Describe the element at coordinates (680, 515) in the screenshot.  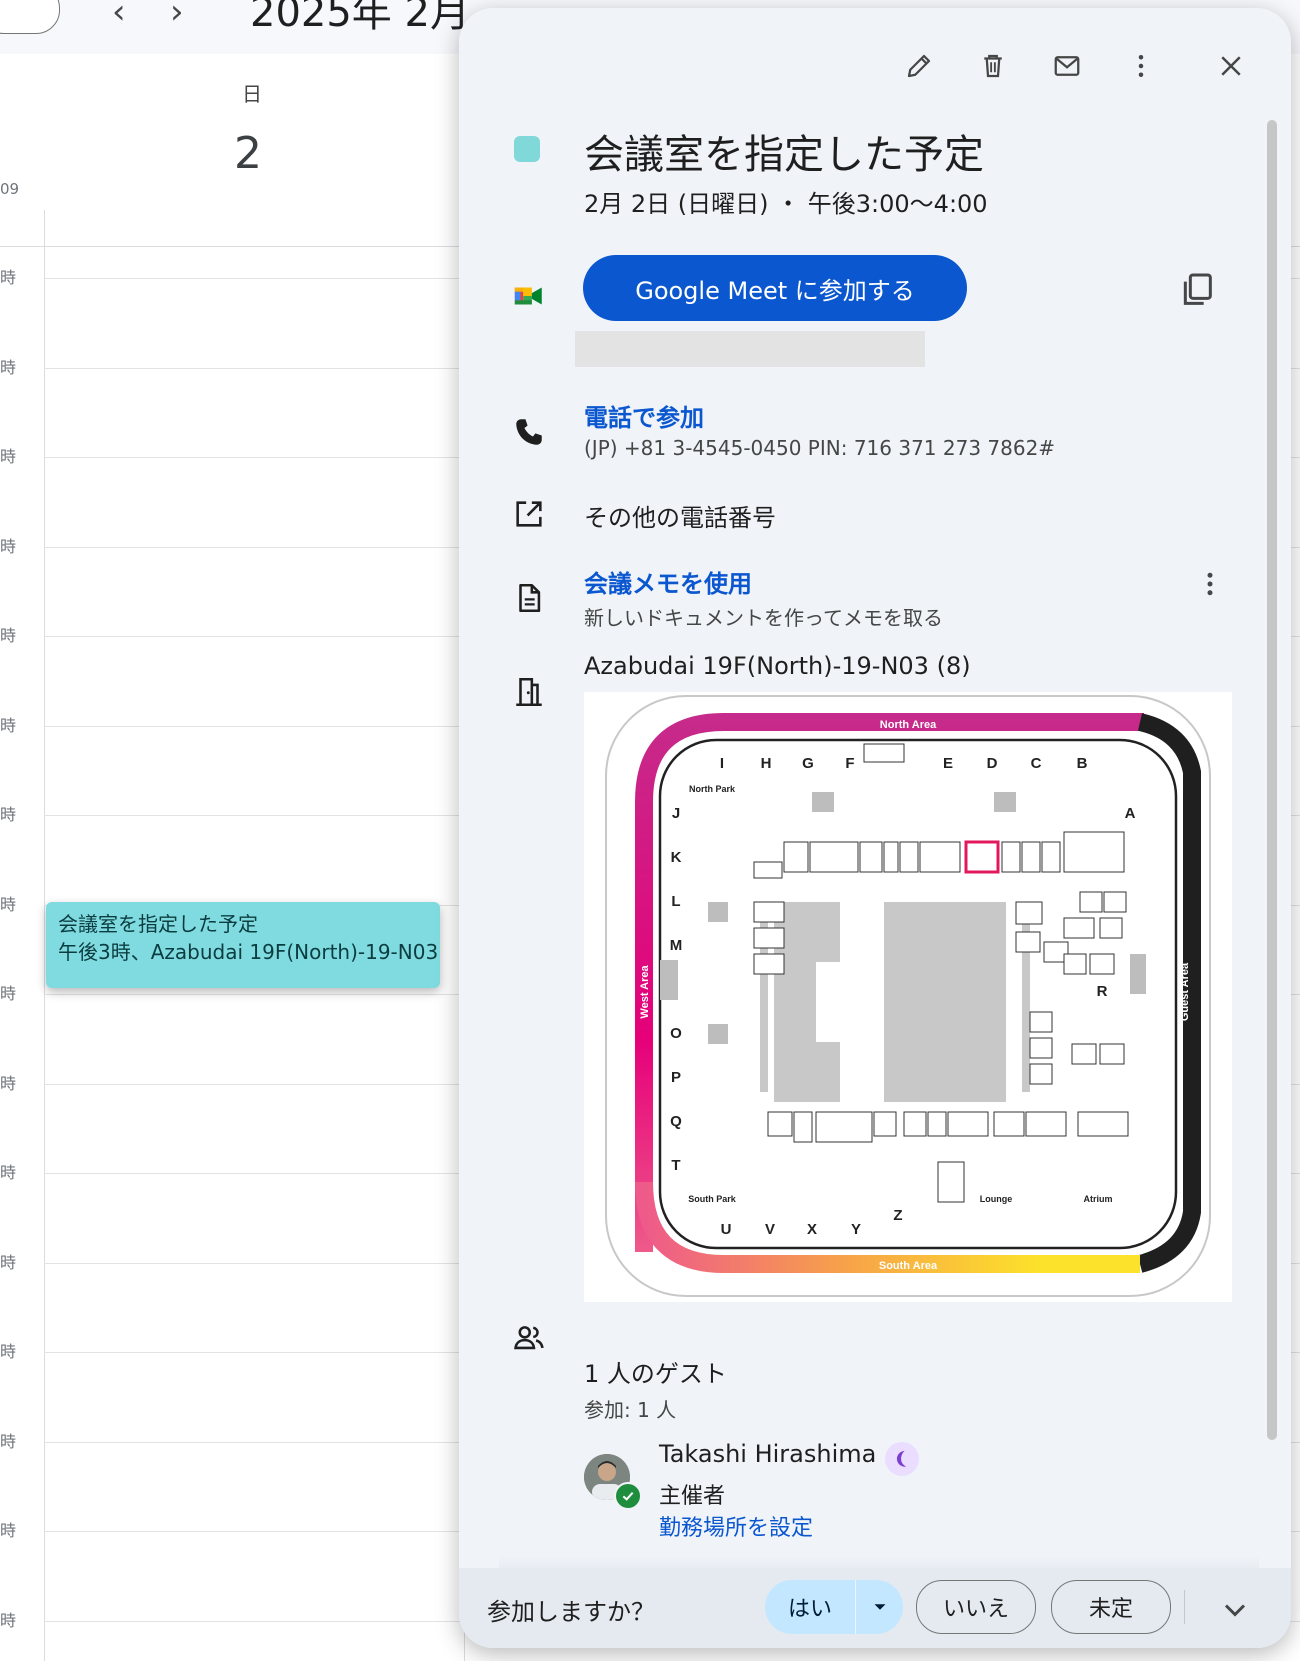
I see `other-phone-numbers-link: その他の電話番号` at that location.